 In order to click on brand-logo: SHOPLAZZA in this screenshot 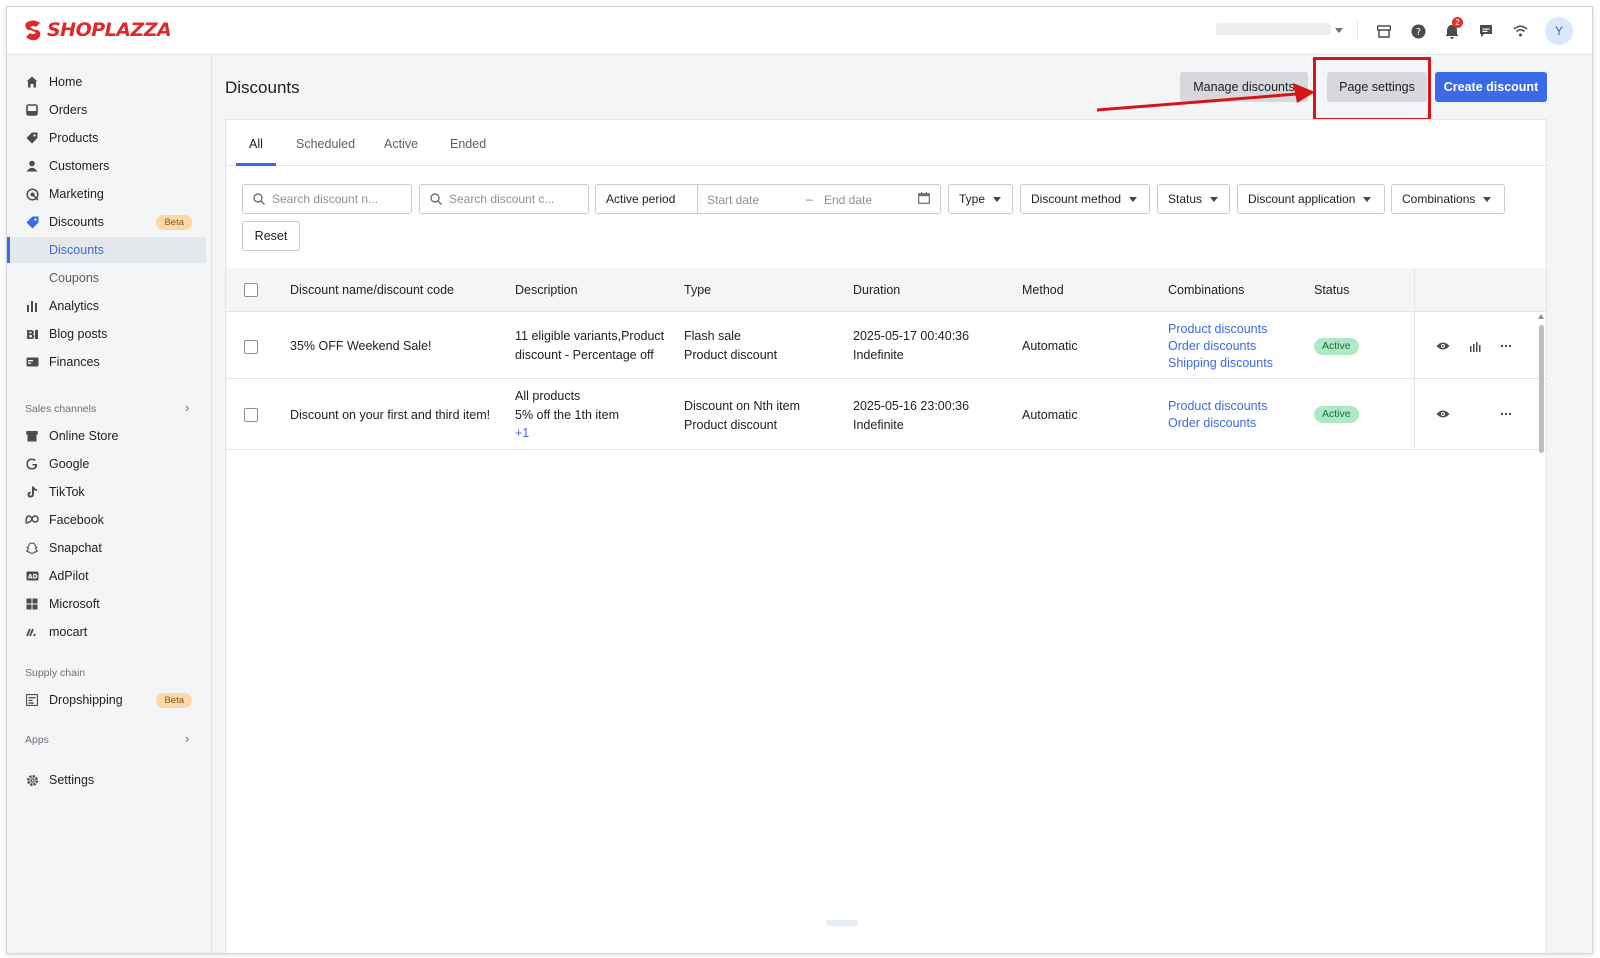, I will do `click(97, 30)`.